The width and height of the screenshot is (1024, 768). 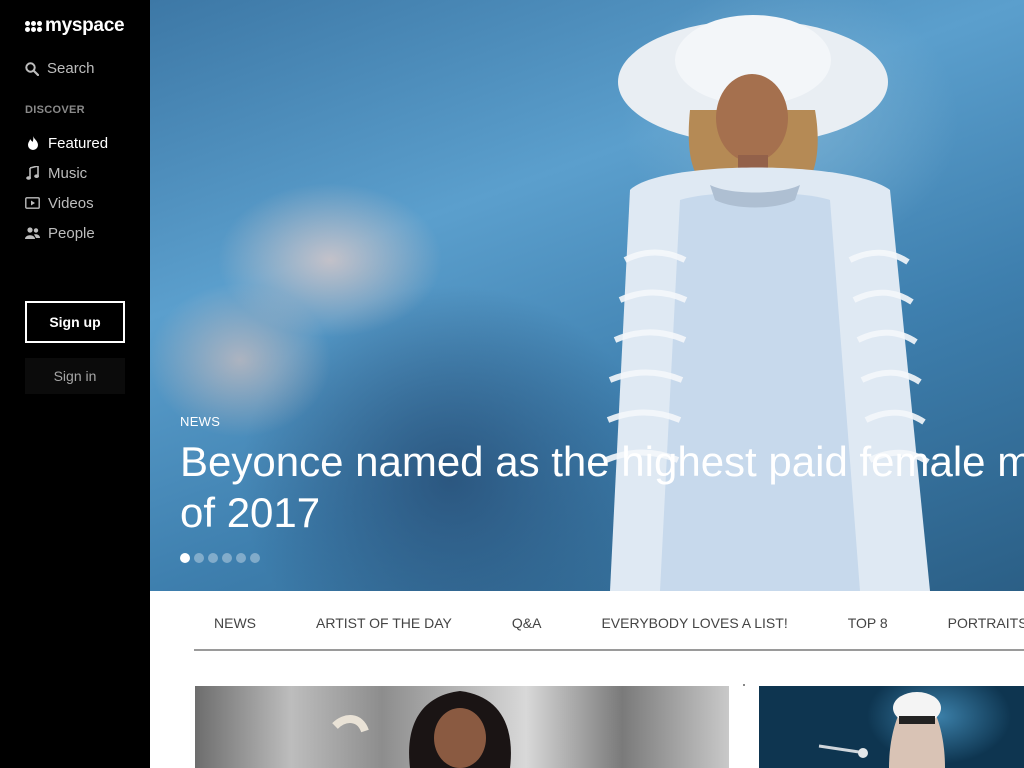 I want to click on tab-qa: Q&A, so click(x=517, y=623).